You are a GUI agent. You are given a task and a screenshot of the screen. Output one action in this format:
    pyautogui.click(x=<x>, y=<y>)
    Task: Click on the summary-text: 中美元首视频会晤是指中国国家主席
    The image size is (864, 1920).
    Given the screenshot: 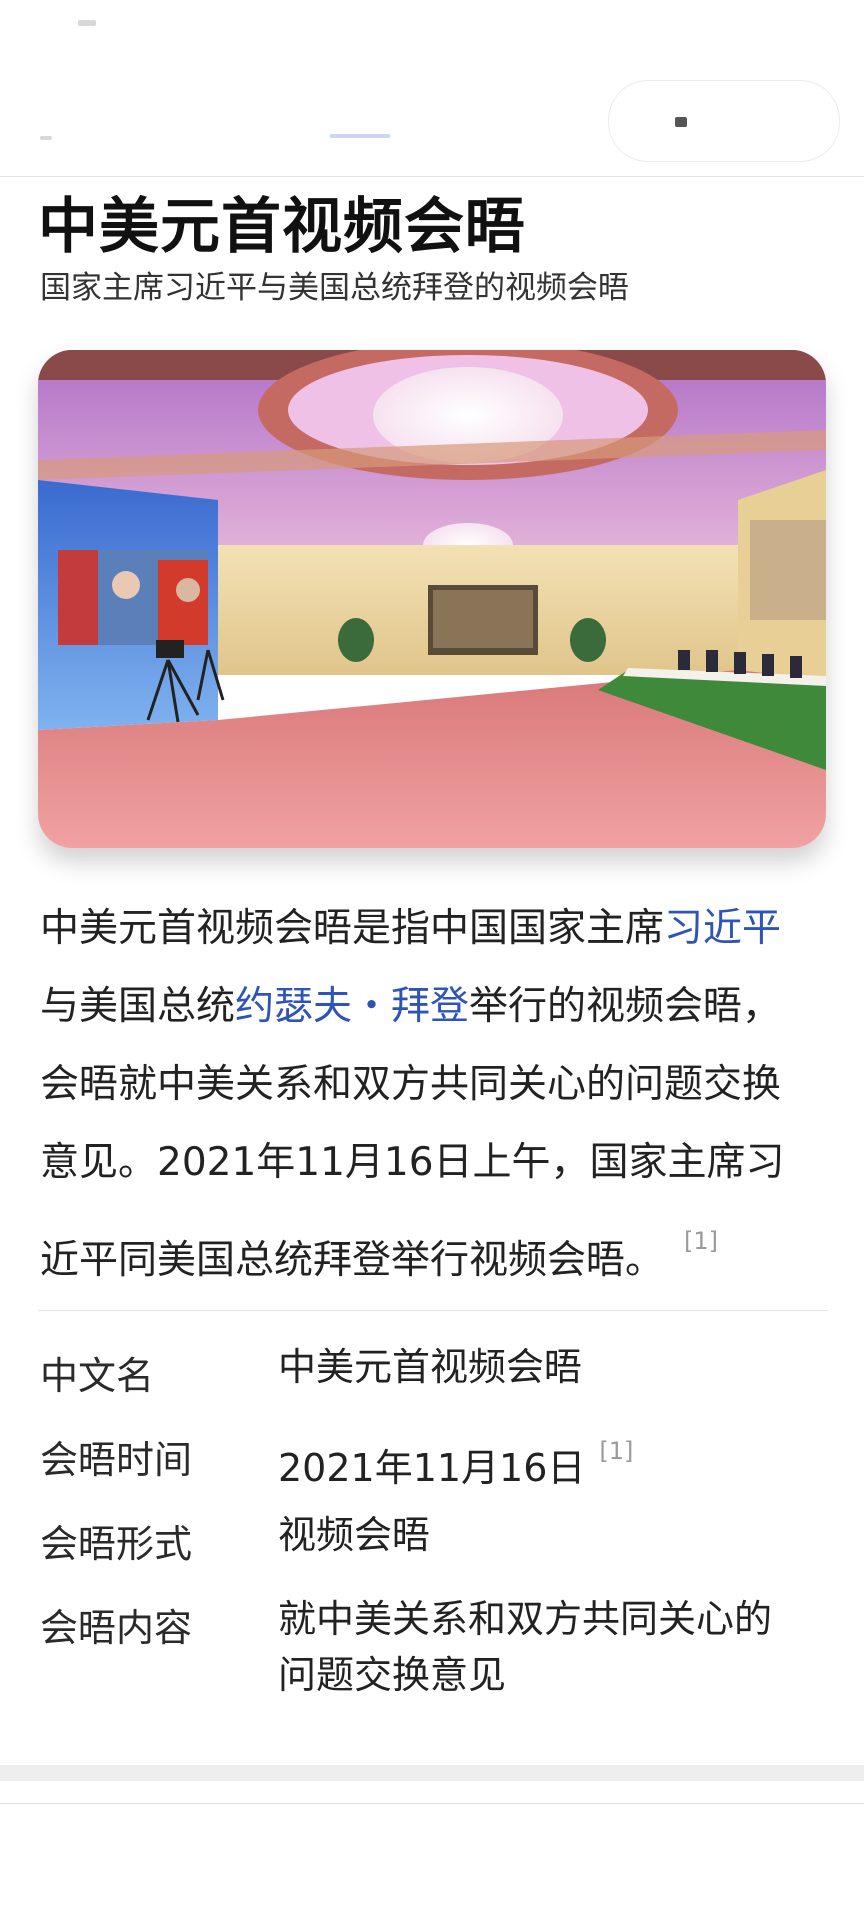 What is the action you would take?
    pyautogui.click(x=352, y=928)
    